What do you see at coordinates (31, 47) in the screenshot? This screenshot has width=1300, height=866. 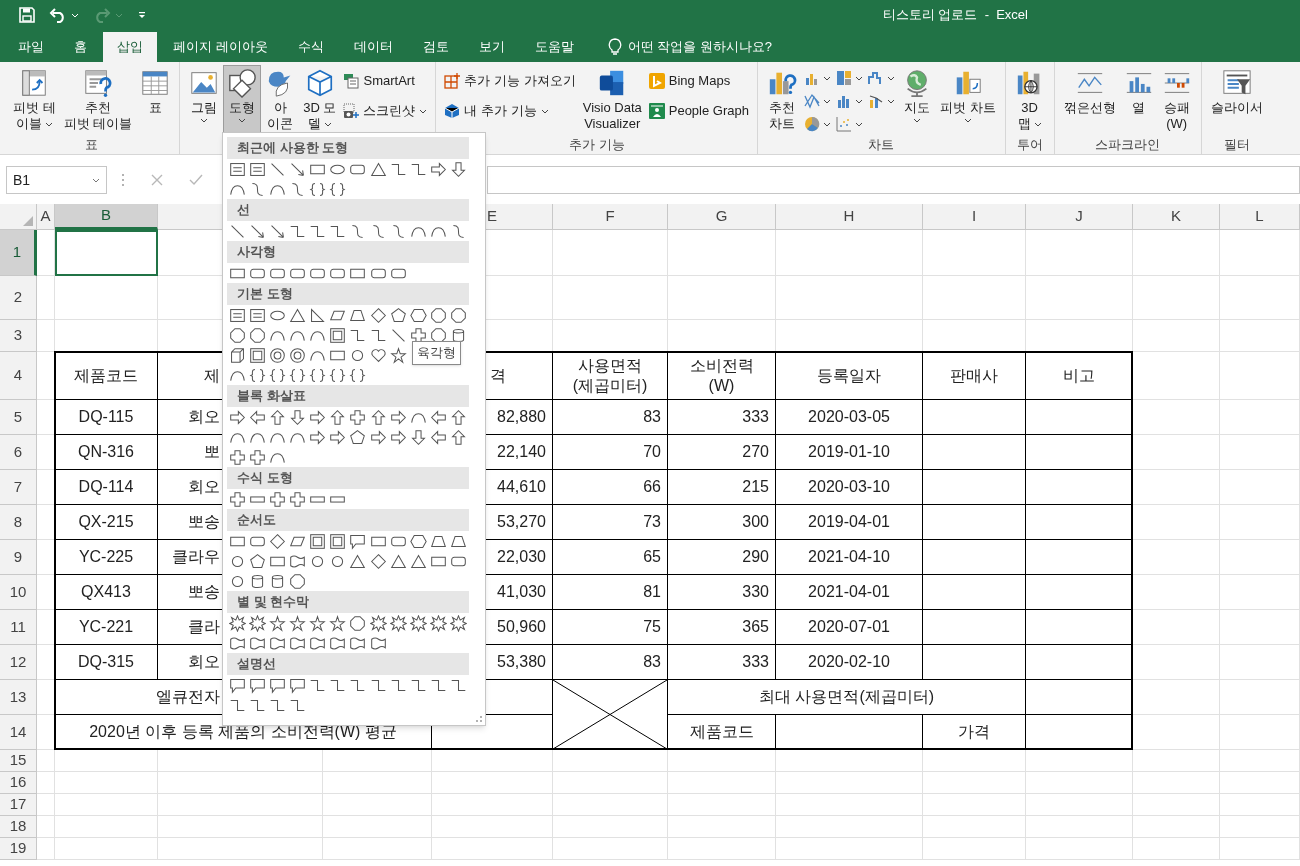 I see `ribbon-tab: 파일` at bounding box center [31, 47].